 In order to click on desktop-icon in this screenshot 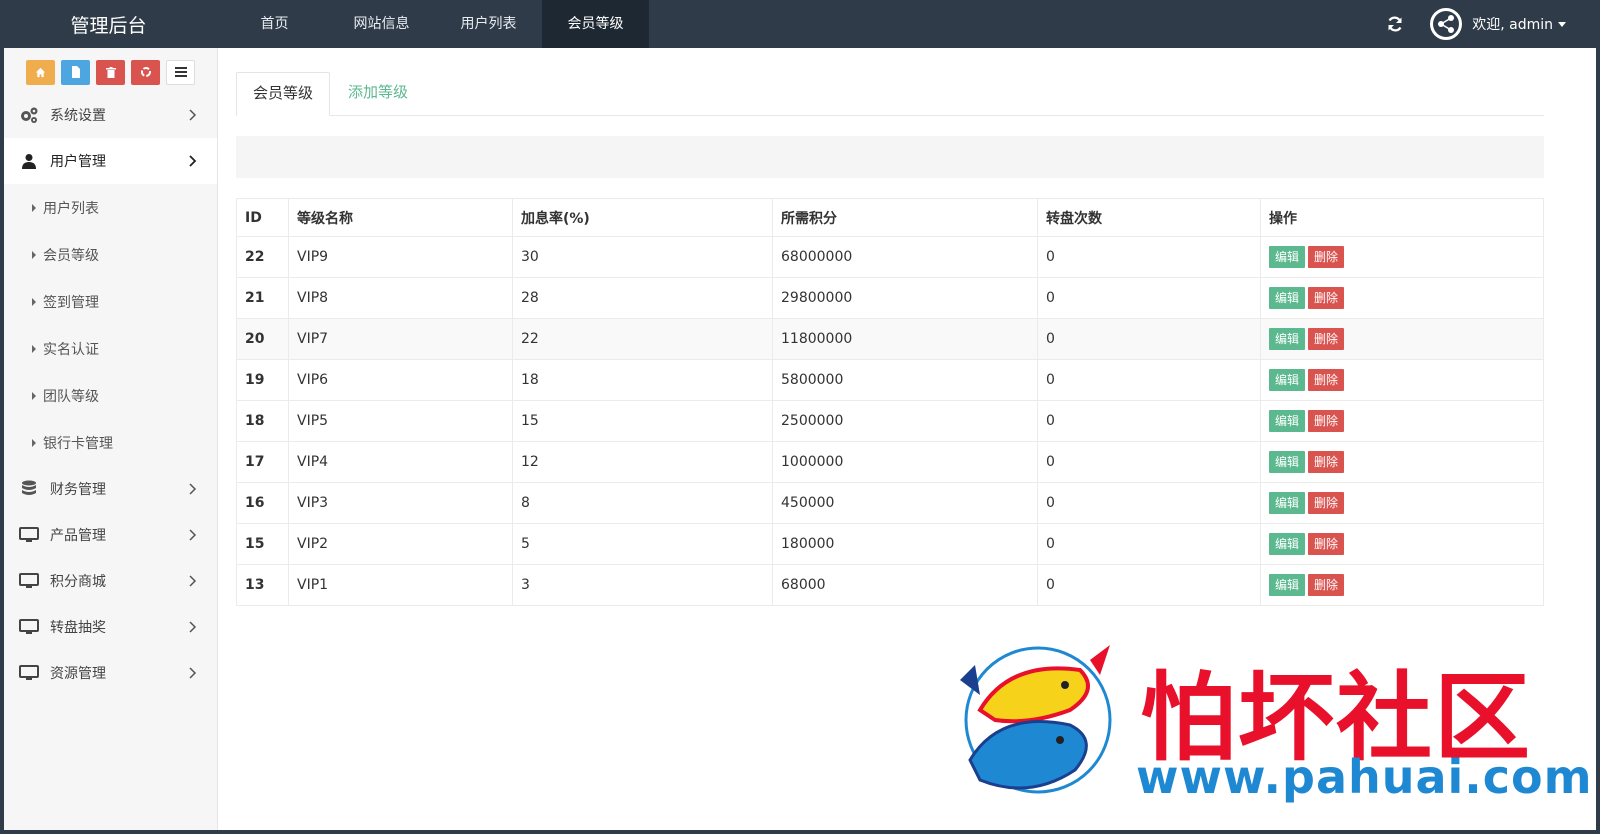, I will do `click(29, 581)`.